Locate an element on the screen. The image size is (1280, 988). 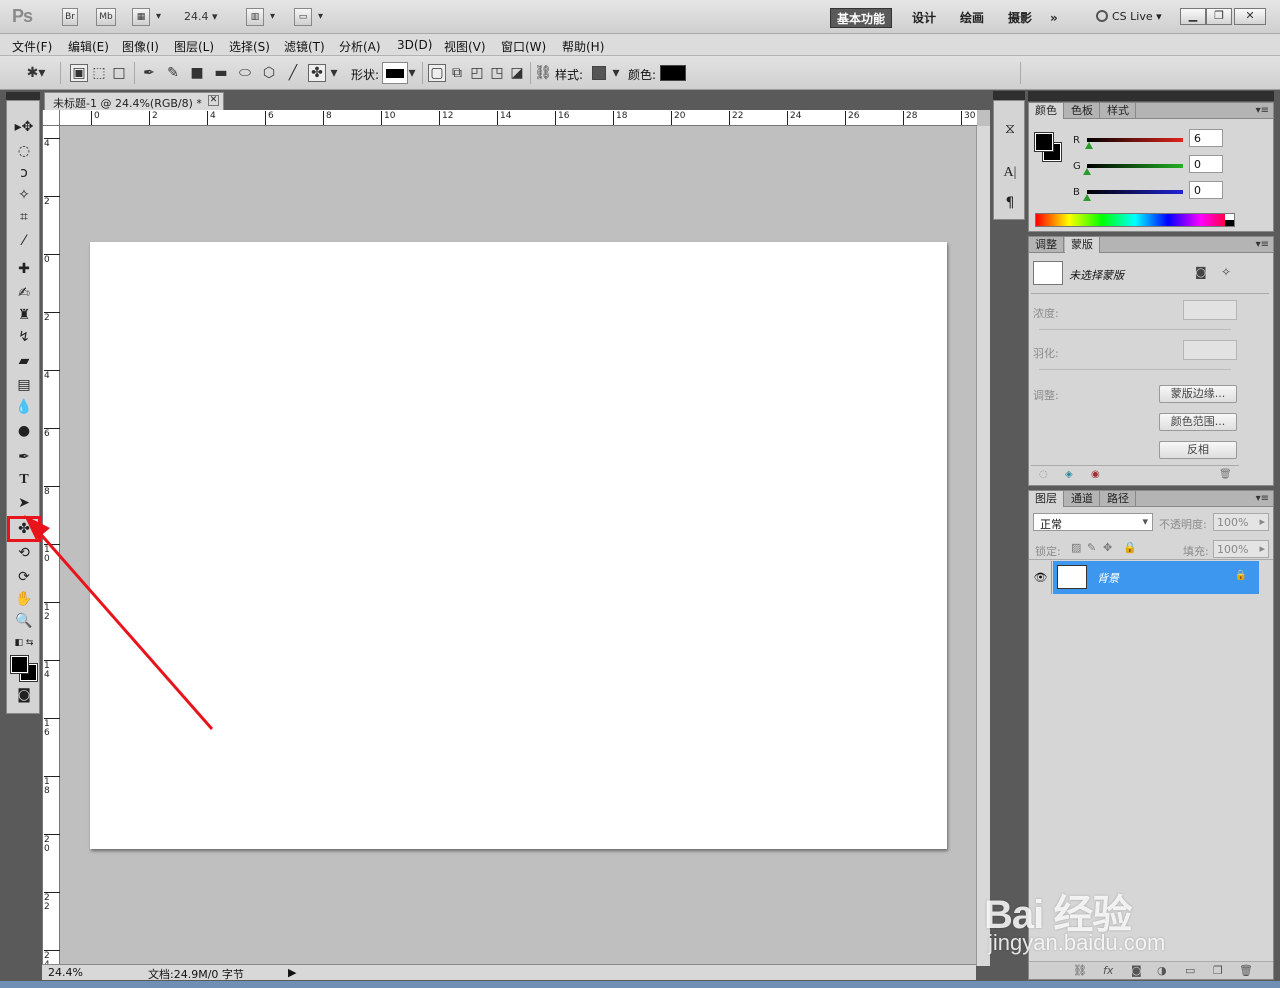
red-slider is located at coordinates (1135, 140).